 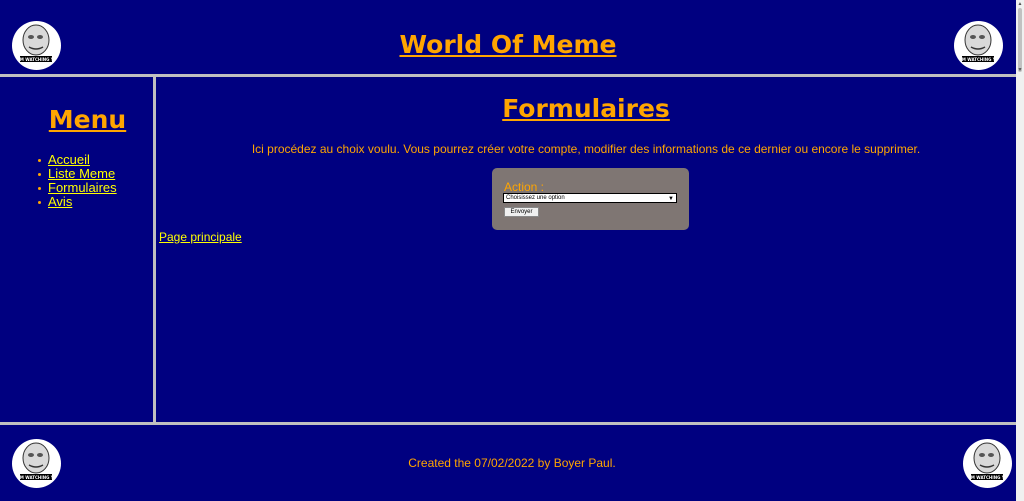 I want to click on menu-list: Accueil Liste Meme Formulaires Avis, so click(x=77, y=181).